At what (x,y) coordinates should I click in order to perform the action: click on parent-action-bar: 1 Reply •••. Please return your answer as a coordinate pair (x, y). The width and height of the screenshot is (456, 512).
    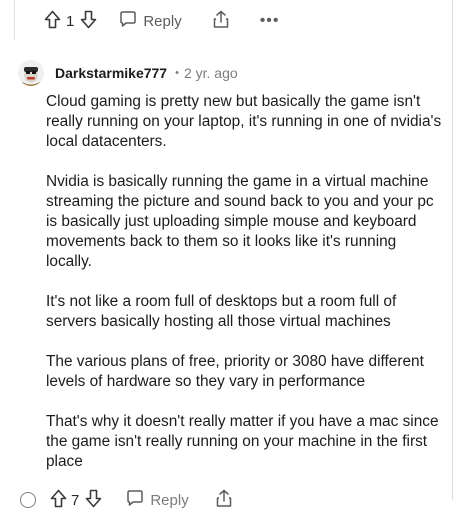
    Looking at the image, I should click on (162, 21).